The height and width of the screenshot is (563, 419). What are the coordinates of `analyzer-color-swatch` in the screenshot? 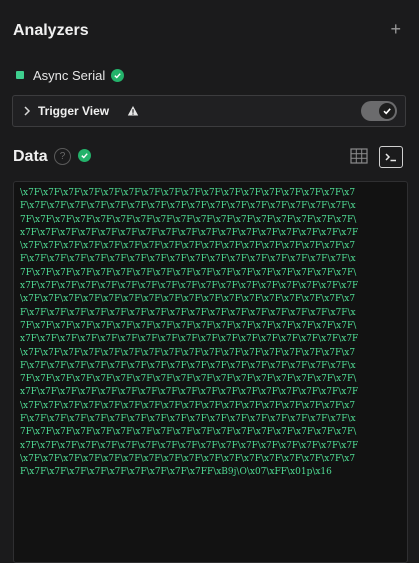 It's located at (20, 75).